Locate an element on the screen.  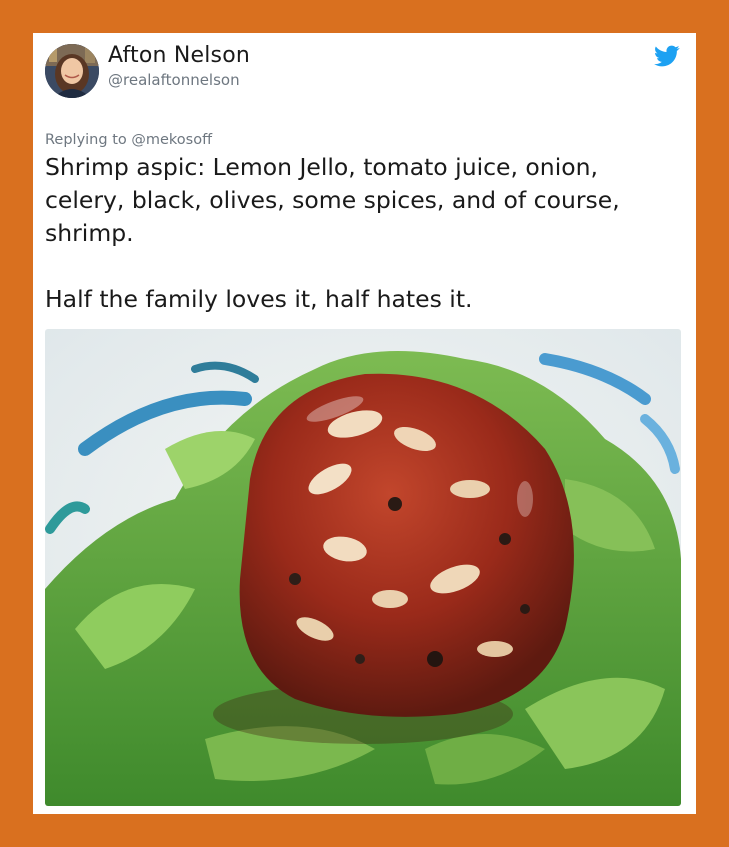
replying-to-prefix: Replying to is located at coordinates (88, 140).